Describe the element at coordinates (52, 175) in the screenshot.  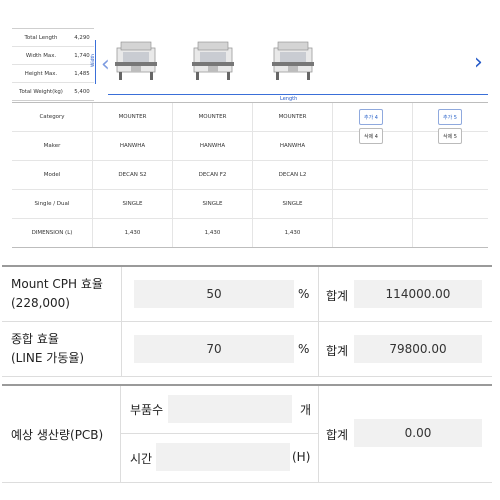
I see `grid-row-label: Model` at that location.